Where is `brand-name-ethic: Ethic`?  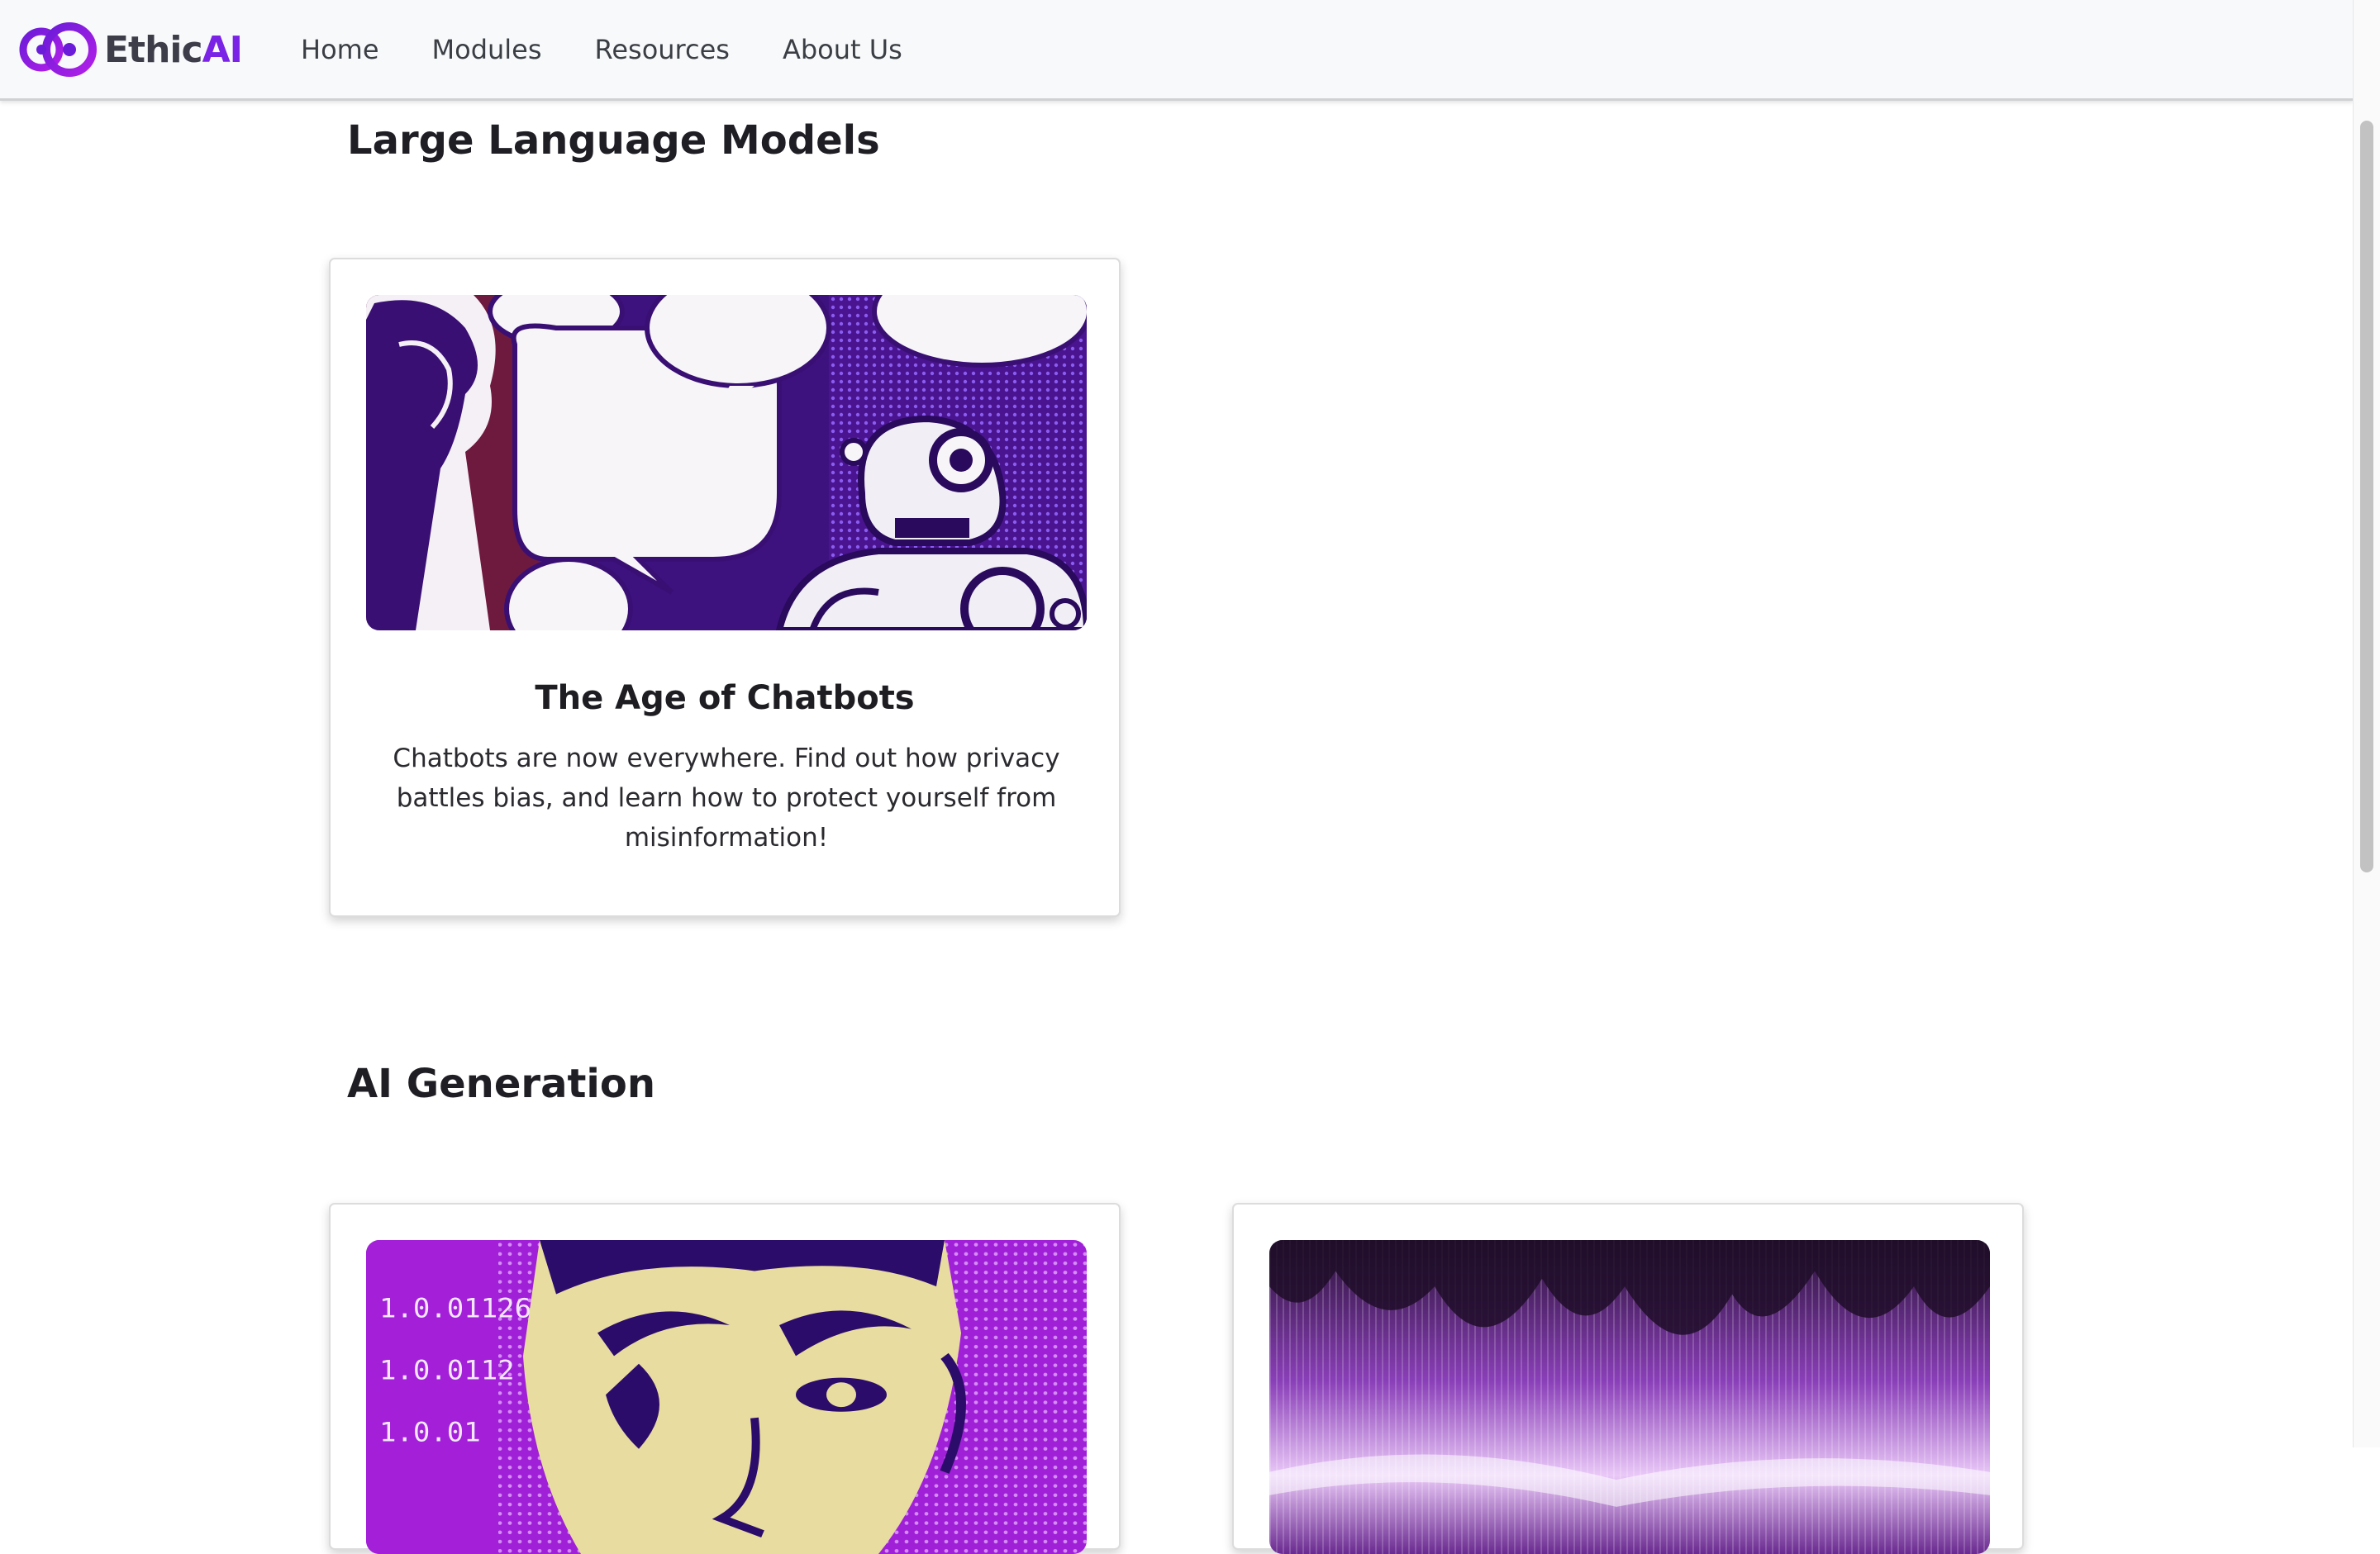 brand-name-ethic: Ethic is located at coordinates (153, 49).